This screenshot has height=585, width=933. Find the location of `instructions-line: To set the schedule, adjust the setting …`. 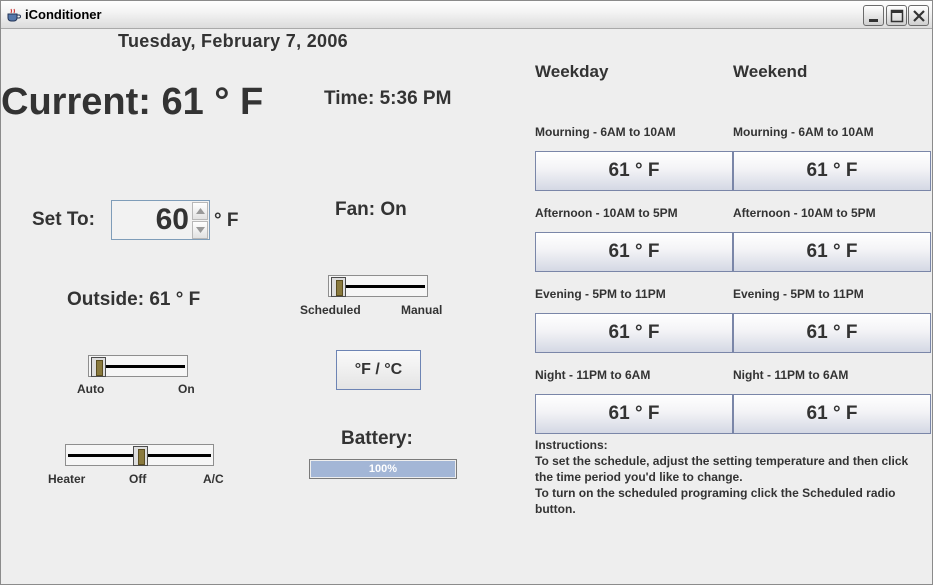

instructions-line: To set the schedule, adjust the setting … is located at coordinates (722, 461).